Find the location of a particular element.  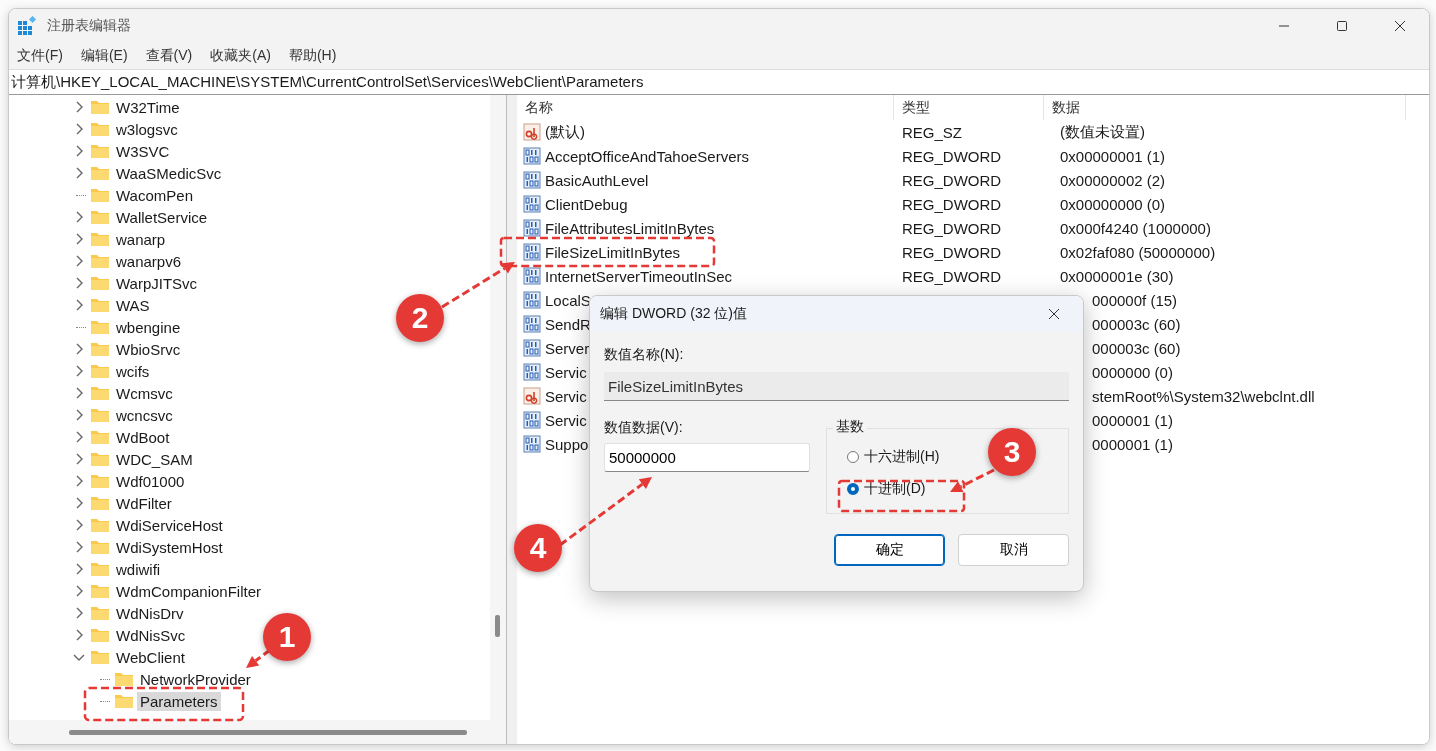

menu-item: 编辑(E) is located at coordinates (104, 56).